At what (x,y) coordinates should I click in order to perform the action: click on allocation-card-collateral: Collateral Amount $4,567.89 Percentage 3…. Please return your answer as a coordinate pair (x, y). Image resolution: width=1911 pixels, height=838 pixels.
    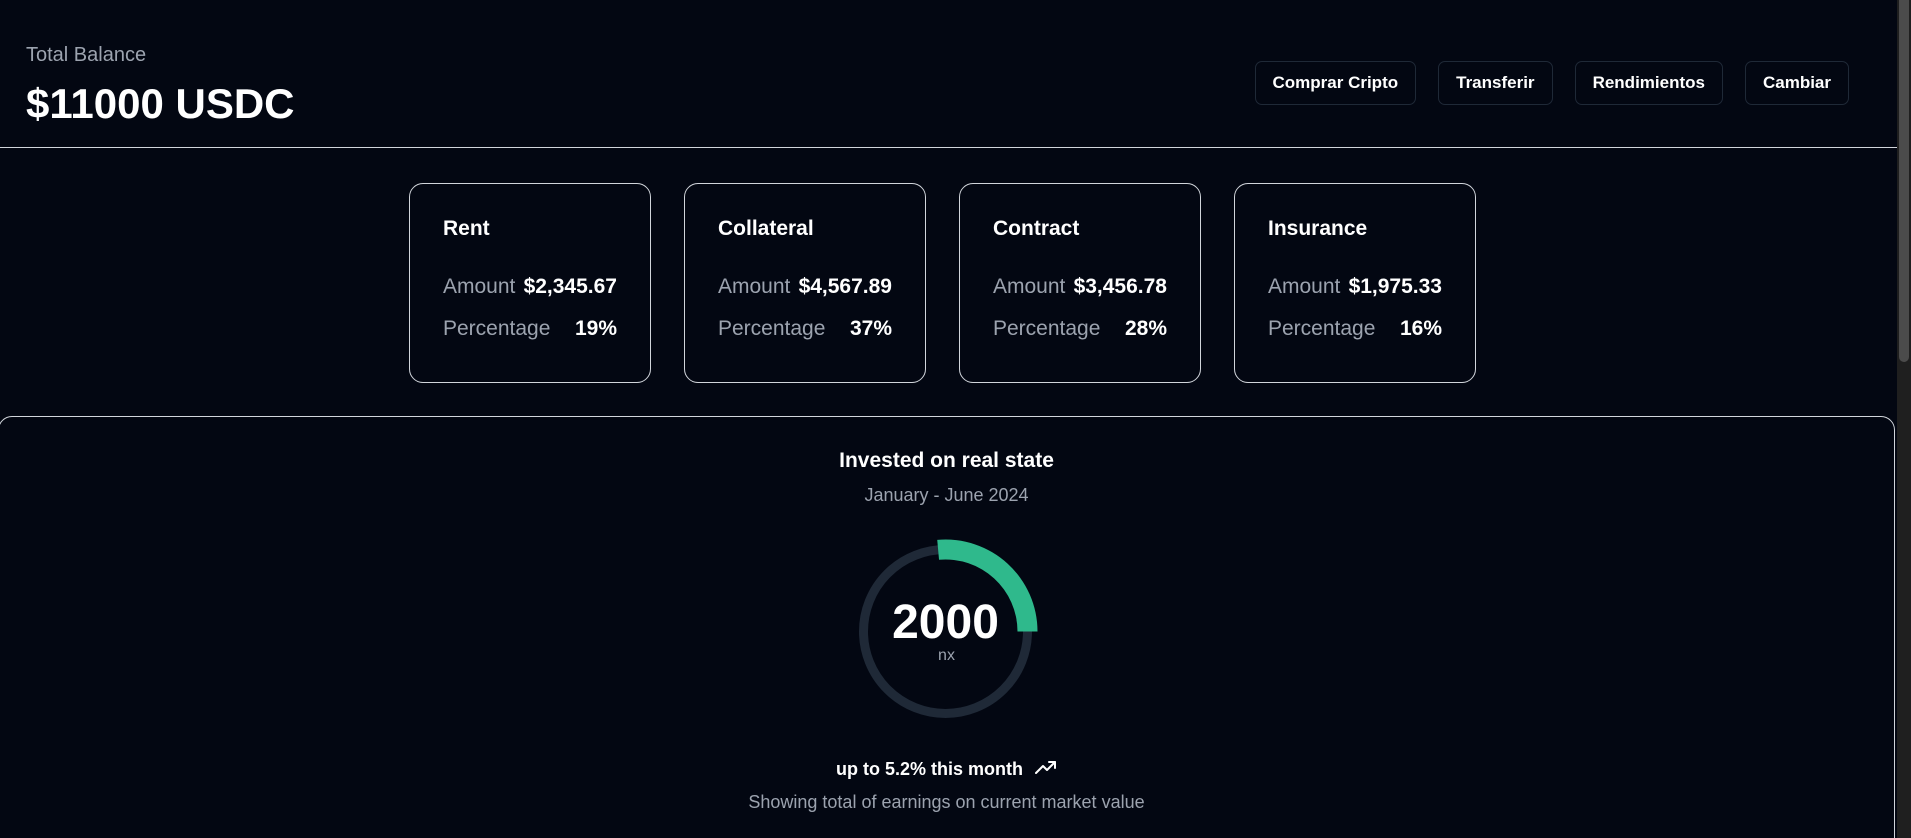
    Looking at the image, I should click on (805, 283).